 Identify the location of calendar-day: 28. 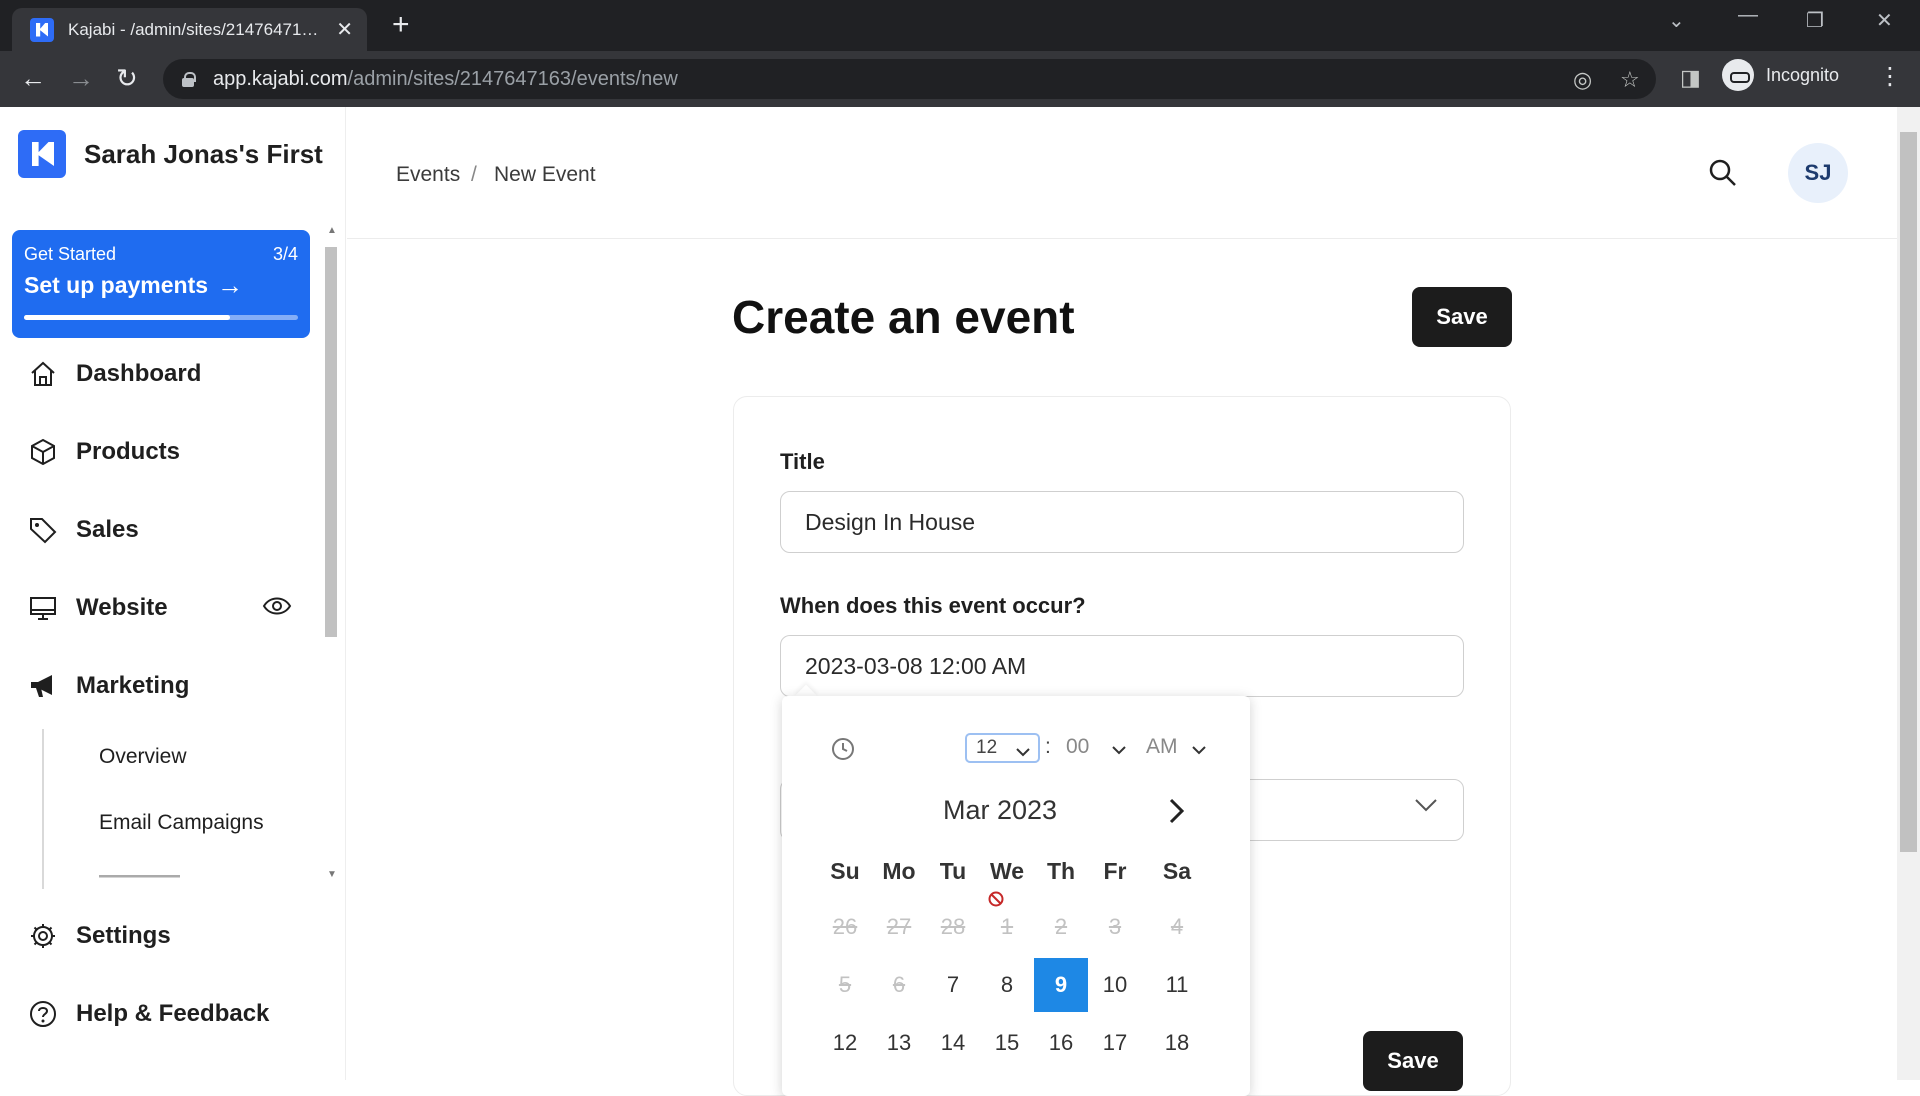
(953, 926).